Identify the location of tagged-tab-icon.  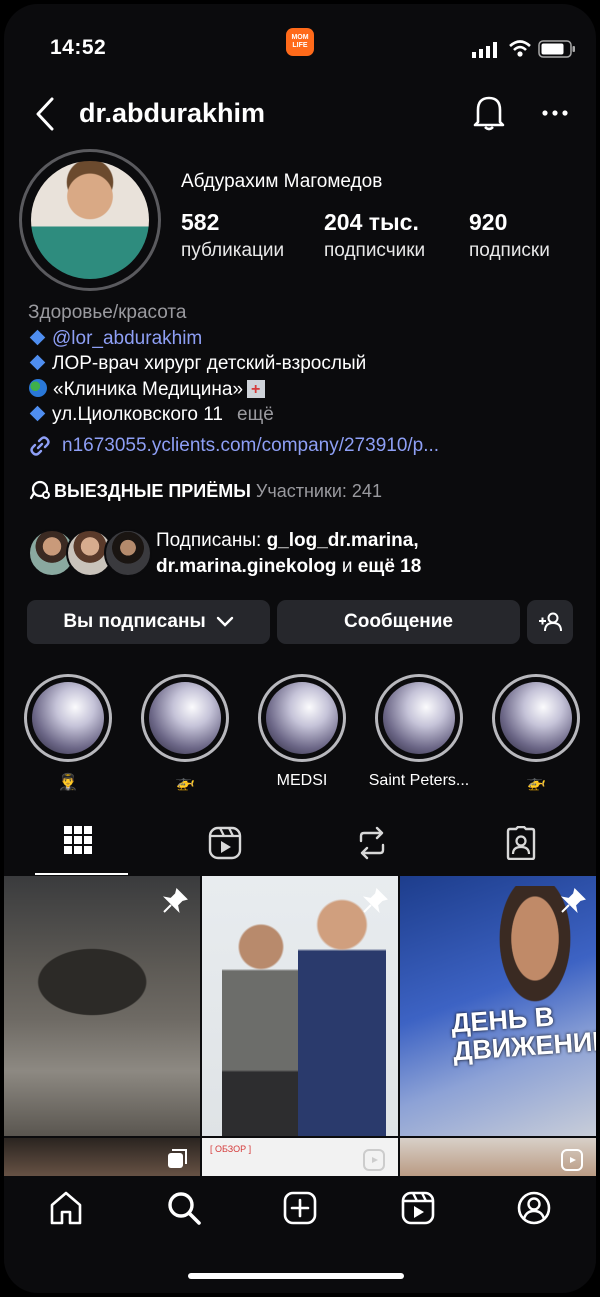
(521, 843).